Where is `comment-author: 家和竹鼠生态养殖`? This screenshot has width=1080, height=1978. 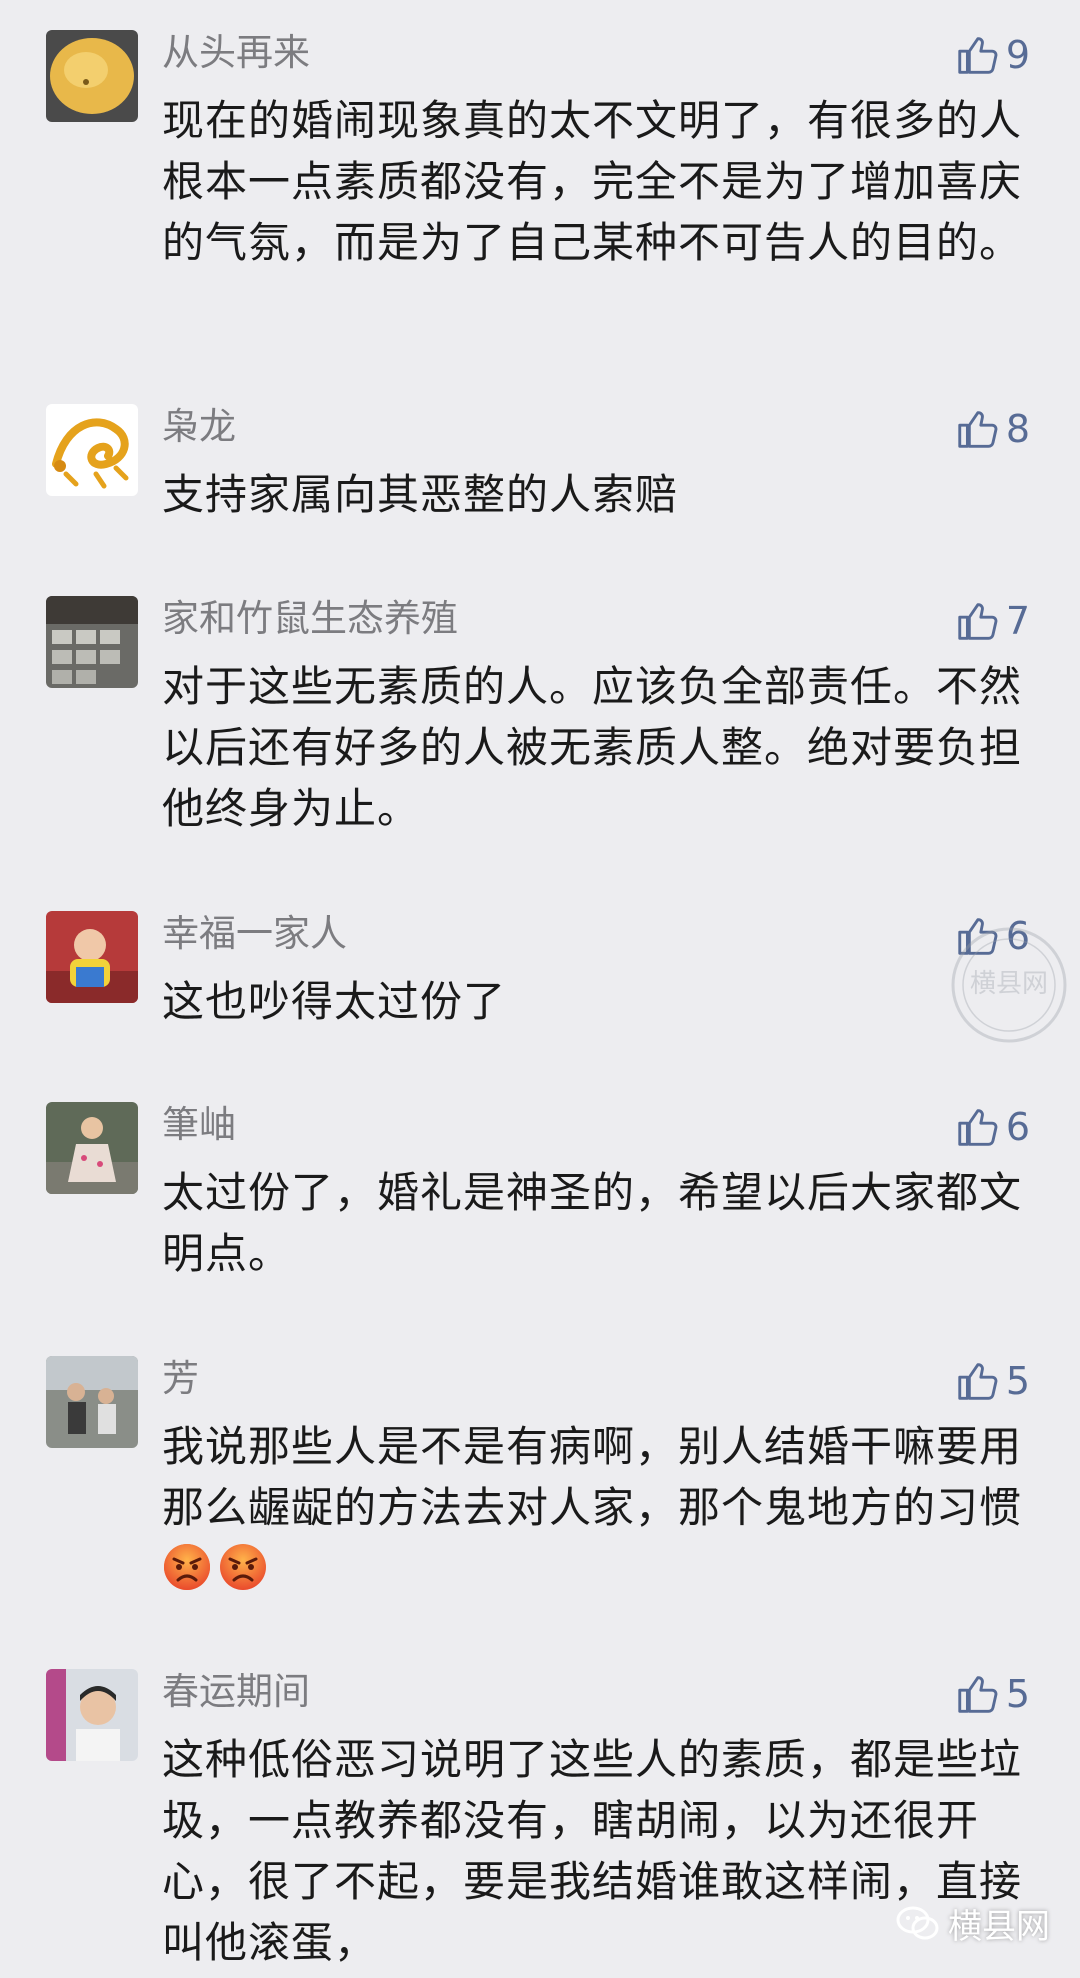 comment-author: 家和竹鼠生态养殖 is located at coordinates (310, 619).